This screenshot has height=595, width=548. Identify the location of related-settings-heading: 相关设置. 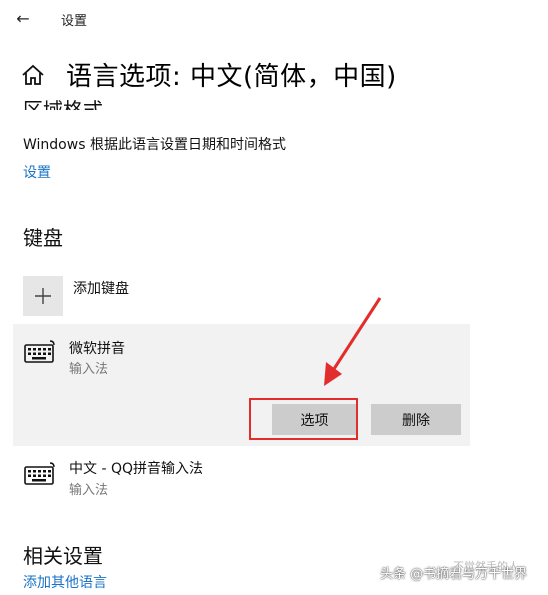
(63, 556).